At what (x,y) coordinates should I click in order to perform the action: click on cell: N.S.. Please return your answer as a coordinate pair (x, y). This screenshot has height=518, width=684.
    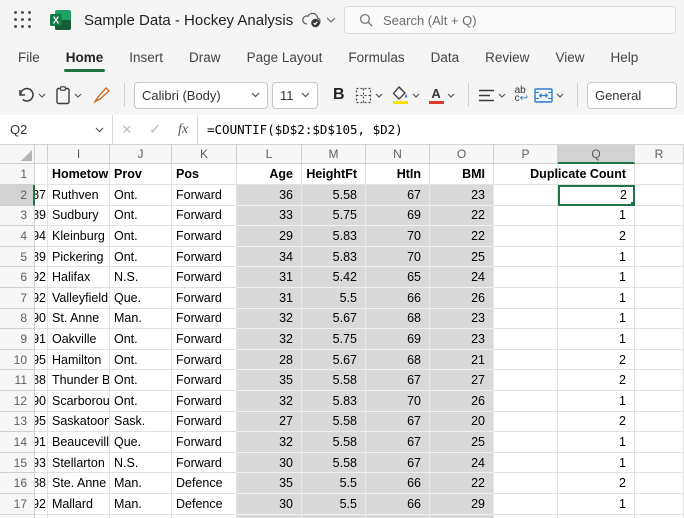
    Looking at the image, I should click on (141, 277).